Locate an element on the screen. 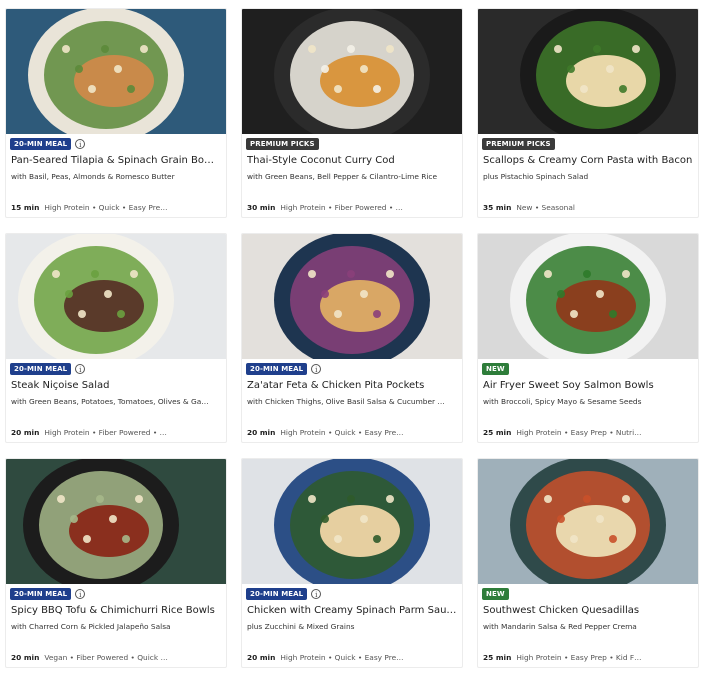  cook-time: 15 min is located at coordinates (25, 207).